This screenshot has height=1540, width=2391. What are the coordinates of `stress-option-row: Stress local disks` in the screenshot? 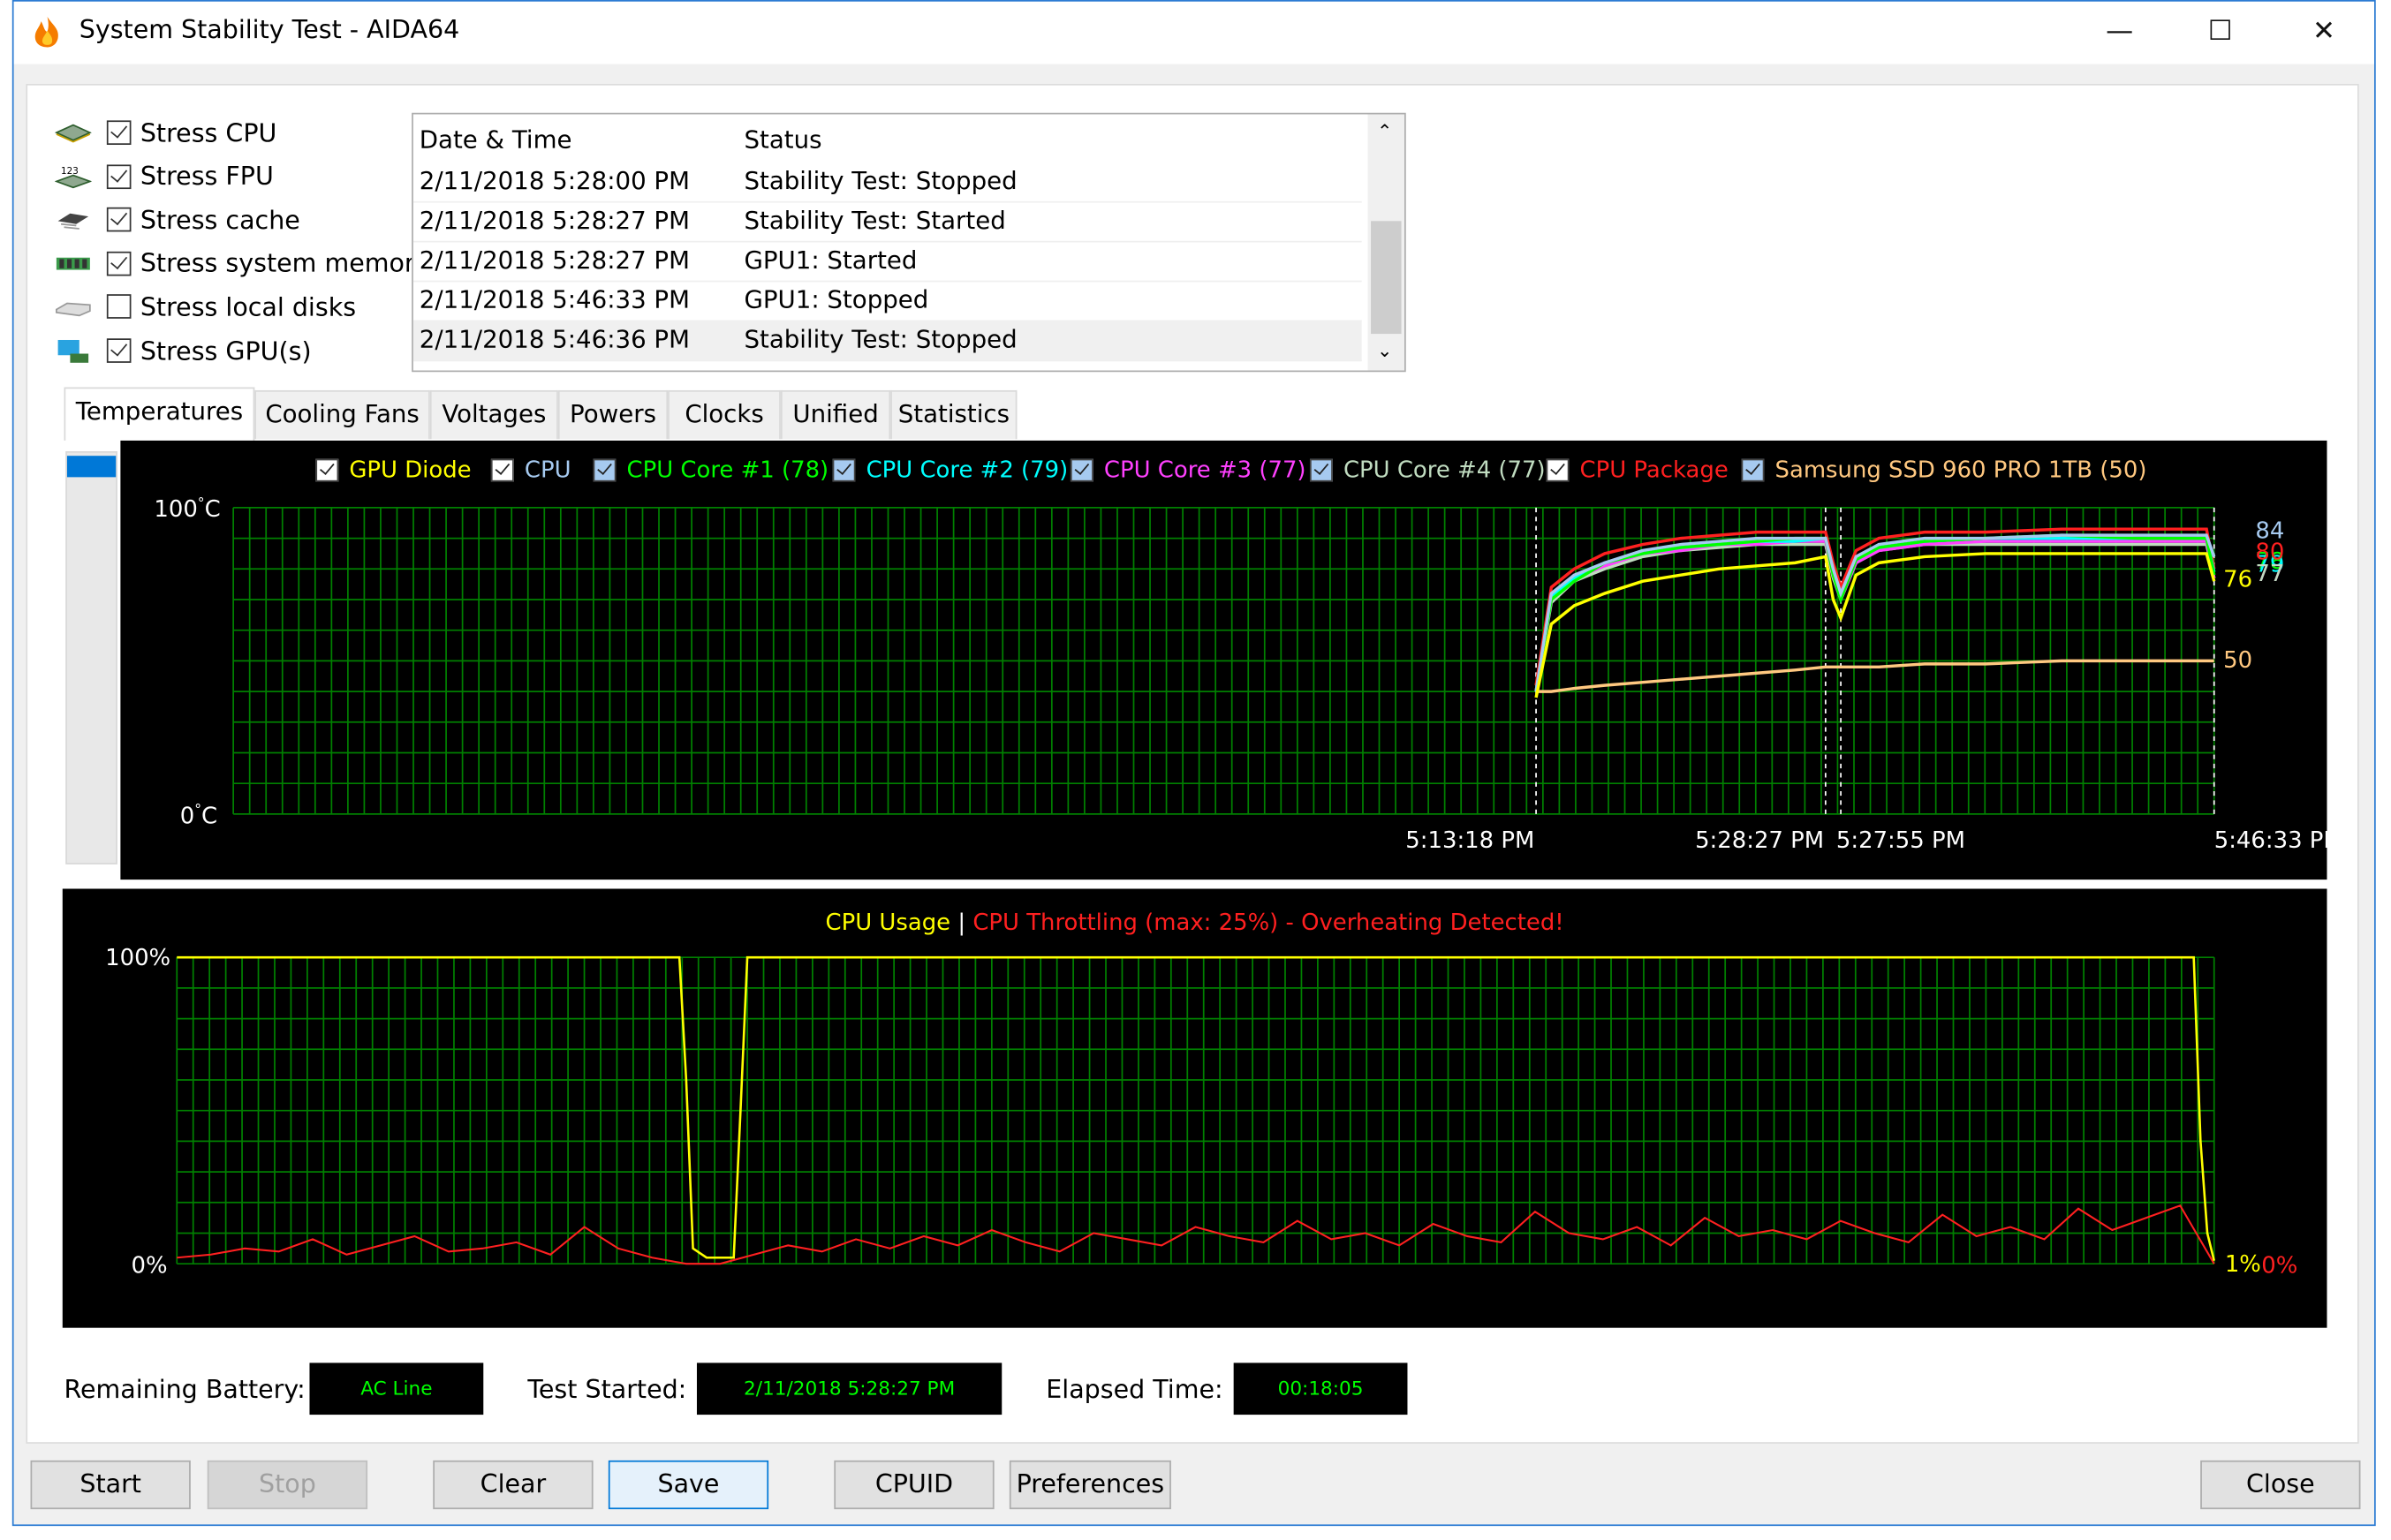 It's located at (206, 307).